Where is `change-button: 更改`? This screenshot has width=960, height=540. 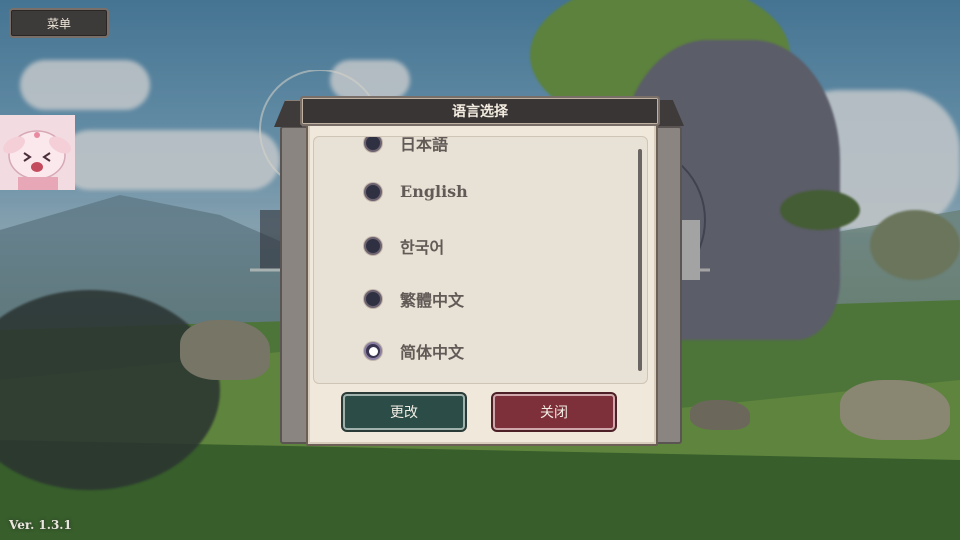 change-button: 更改 is located at coordinates (404, 412).